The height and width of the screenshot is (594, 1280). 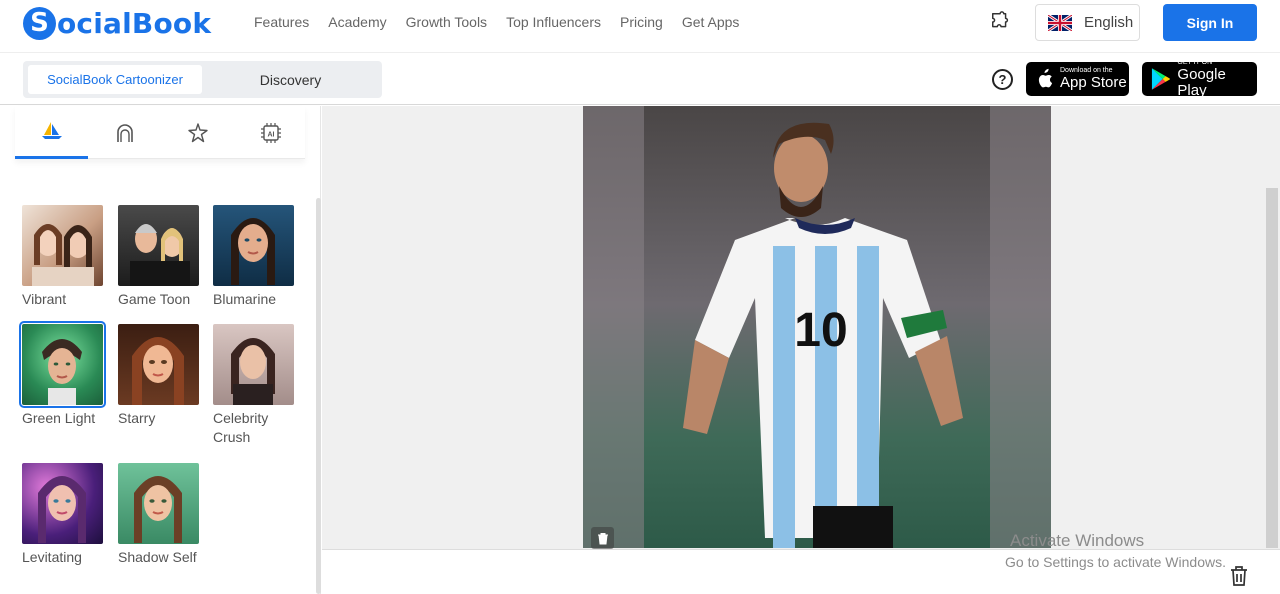 What do you see at coordinates (553, 22) in the screenshot?
I see `nav-link-top-influencers: Top Influencers` at bounding box center [553, 22].